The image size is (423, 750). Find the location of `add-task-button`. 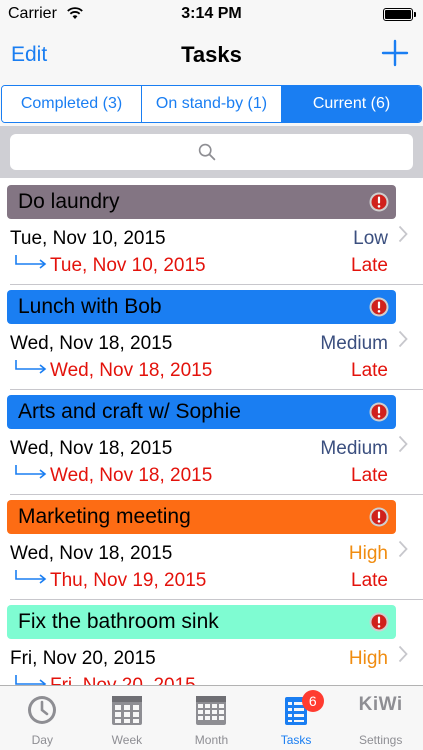

add-task-button is located at coordinates (395, 53).